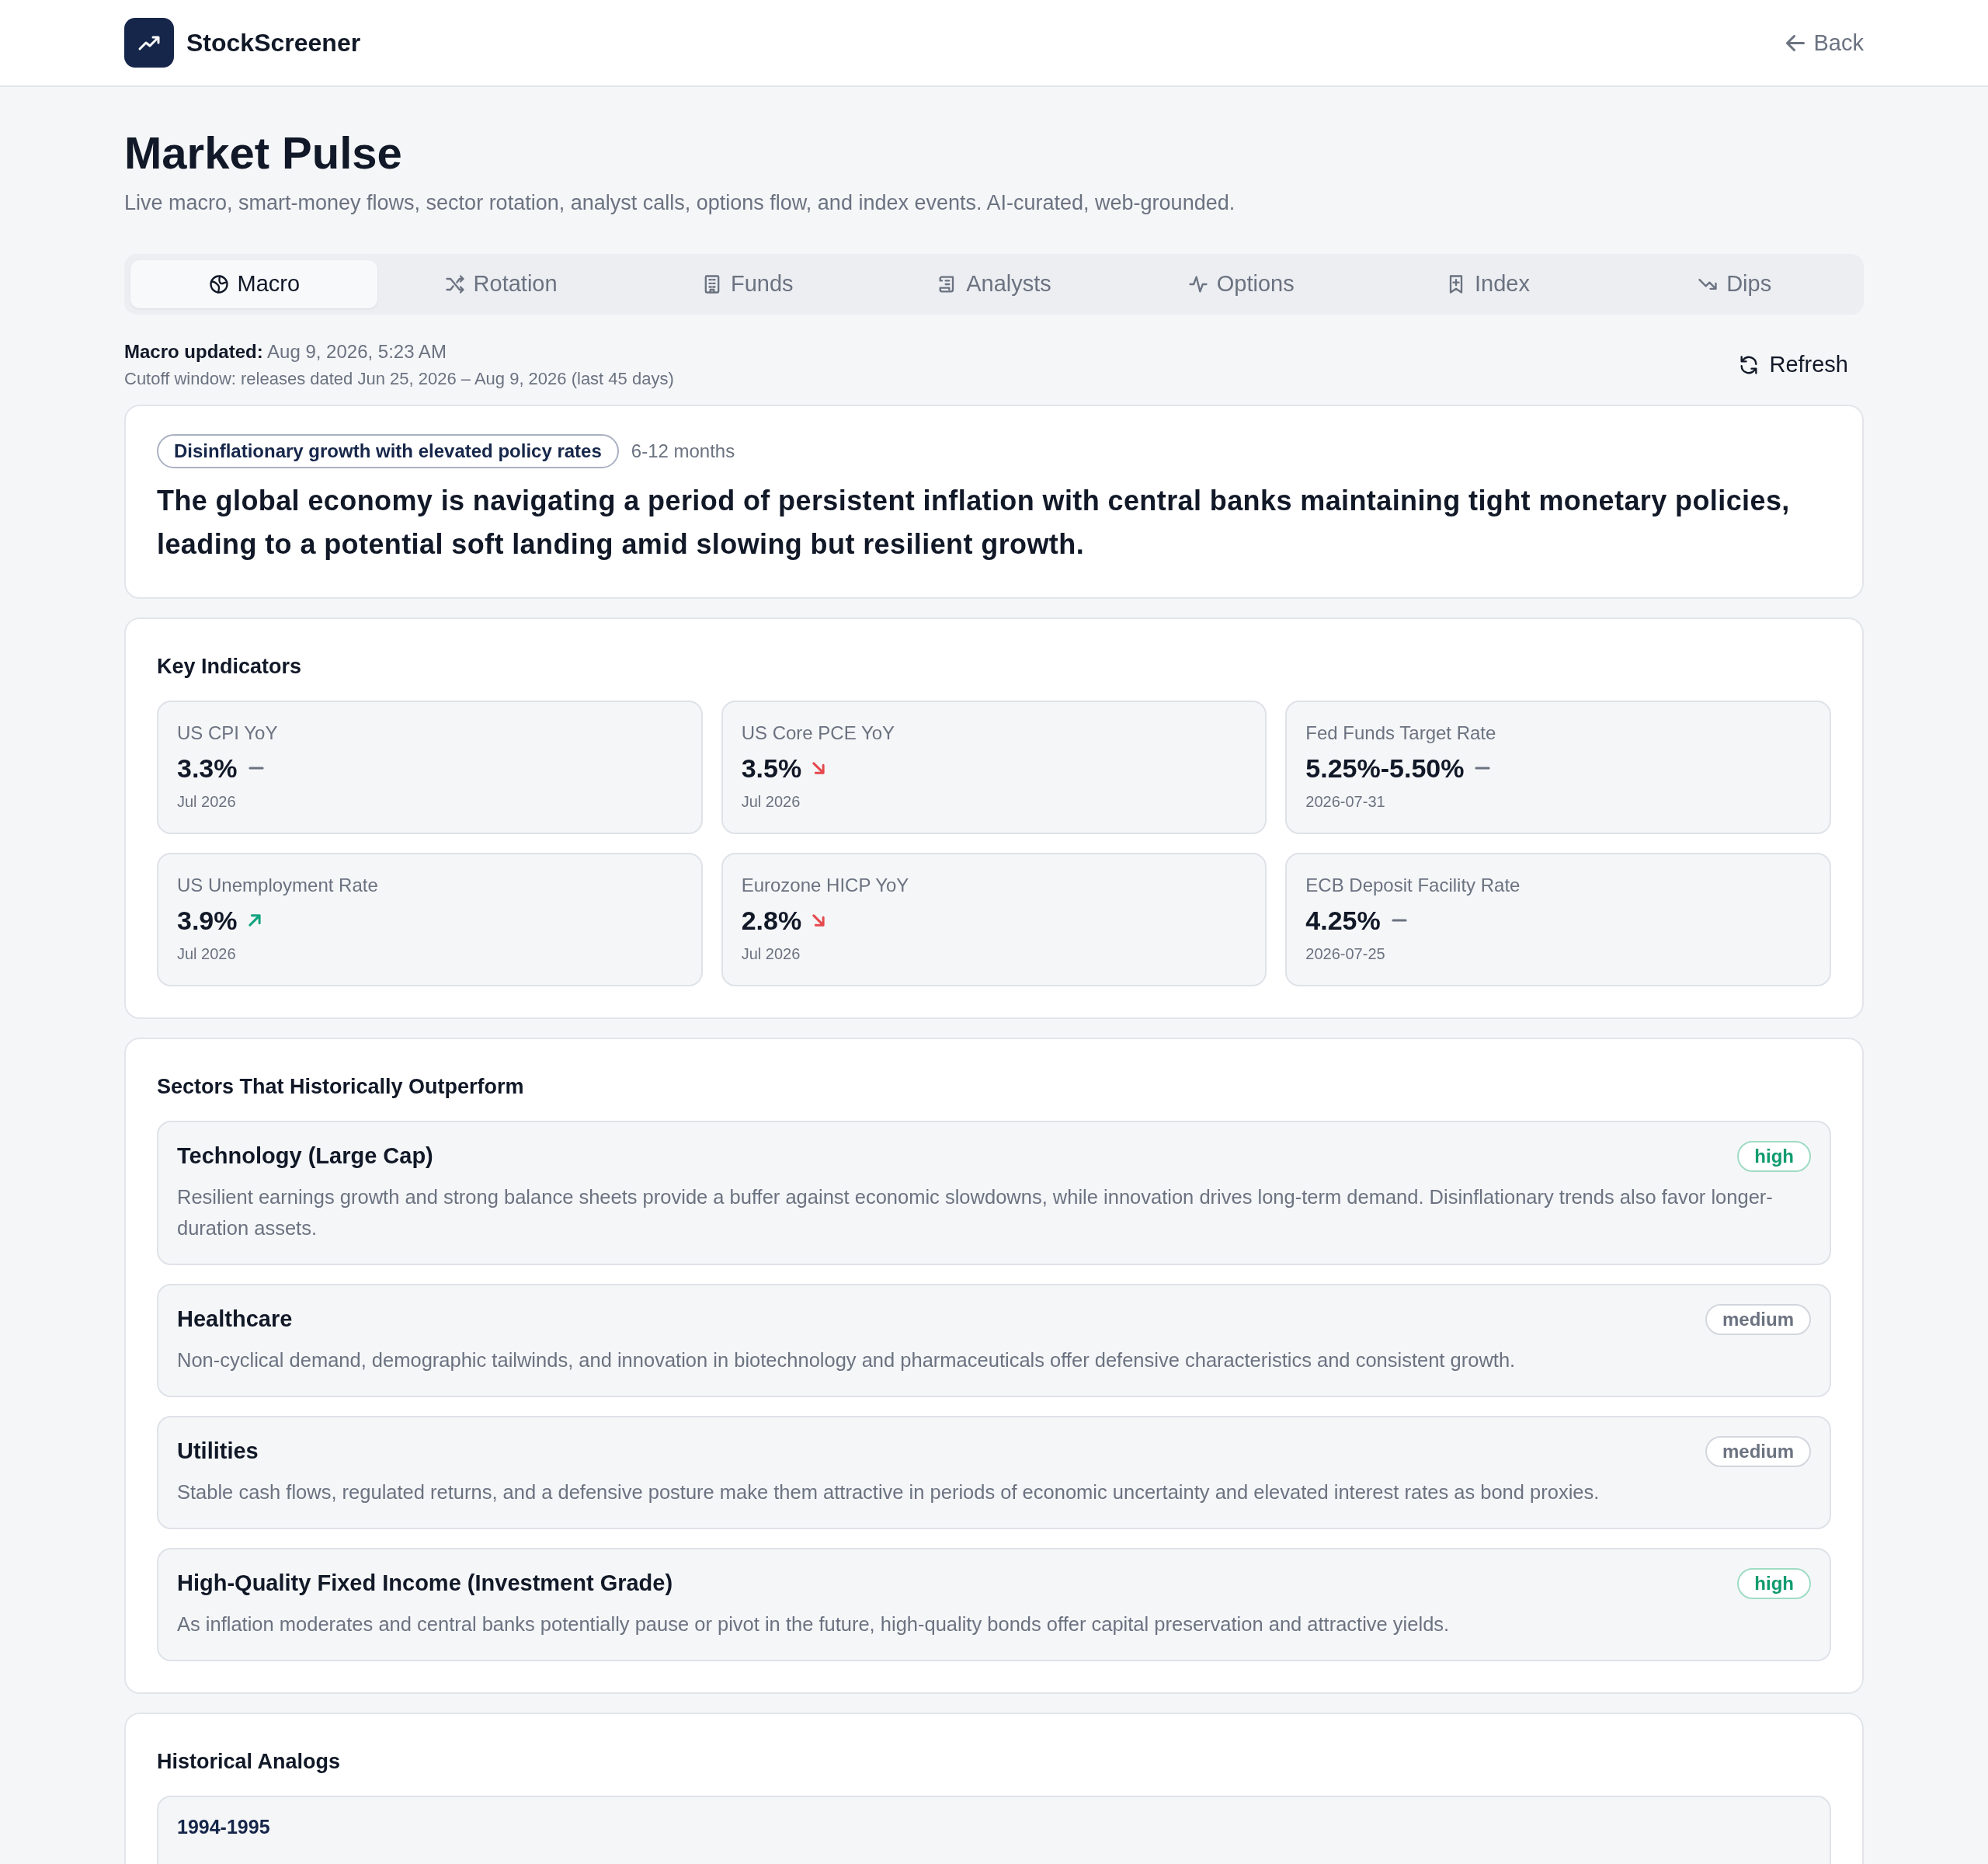  What do you see at coordinates (1413, 885) in the screenshot?
I see `indicator-name: ECB Deposit Facility Rate` at bounding box center [1413, 885].